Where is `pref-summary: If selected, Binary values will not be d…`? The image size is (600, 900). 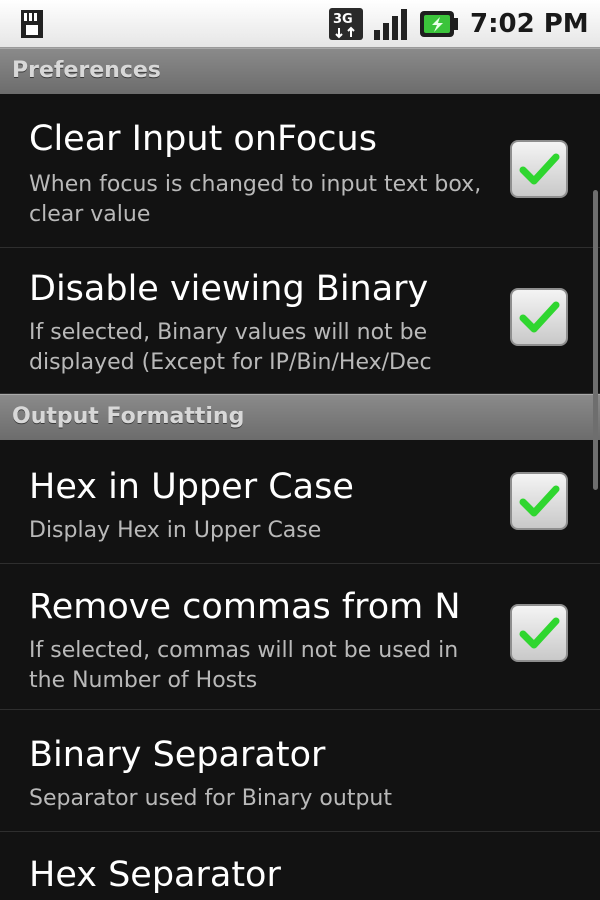
pref-summary: If selected, Binary values will not be d… is located at coordinates (230, 347).